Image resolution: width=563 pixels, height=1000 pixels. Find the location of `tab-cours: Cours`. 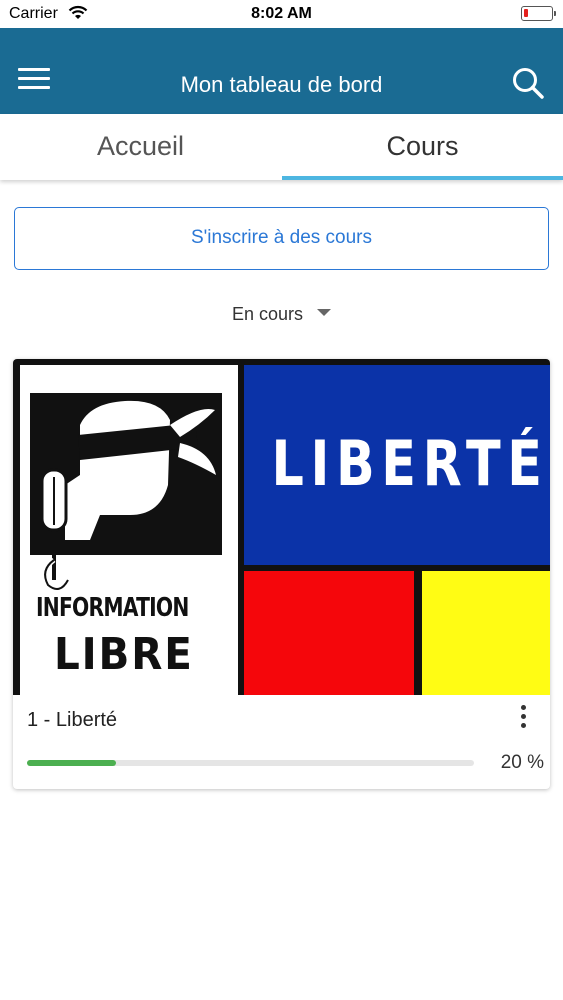

tab-cours: Cours is located at coordinates (422, 147).